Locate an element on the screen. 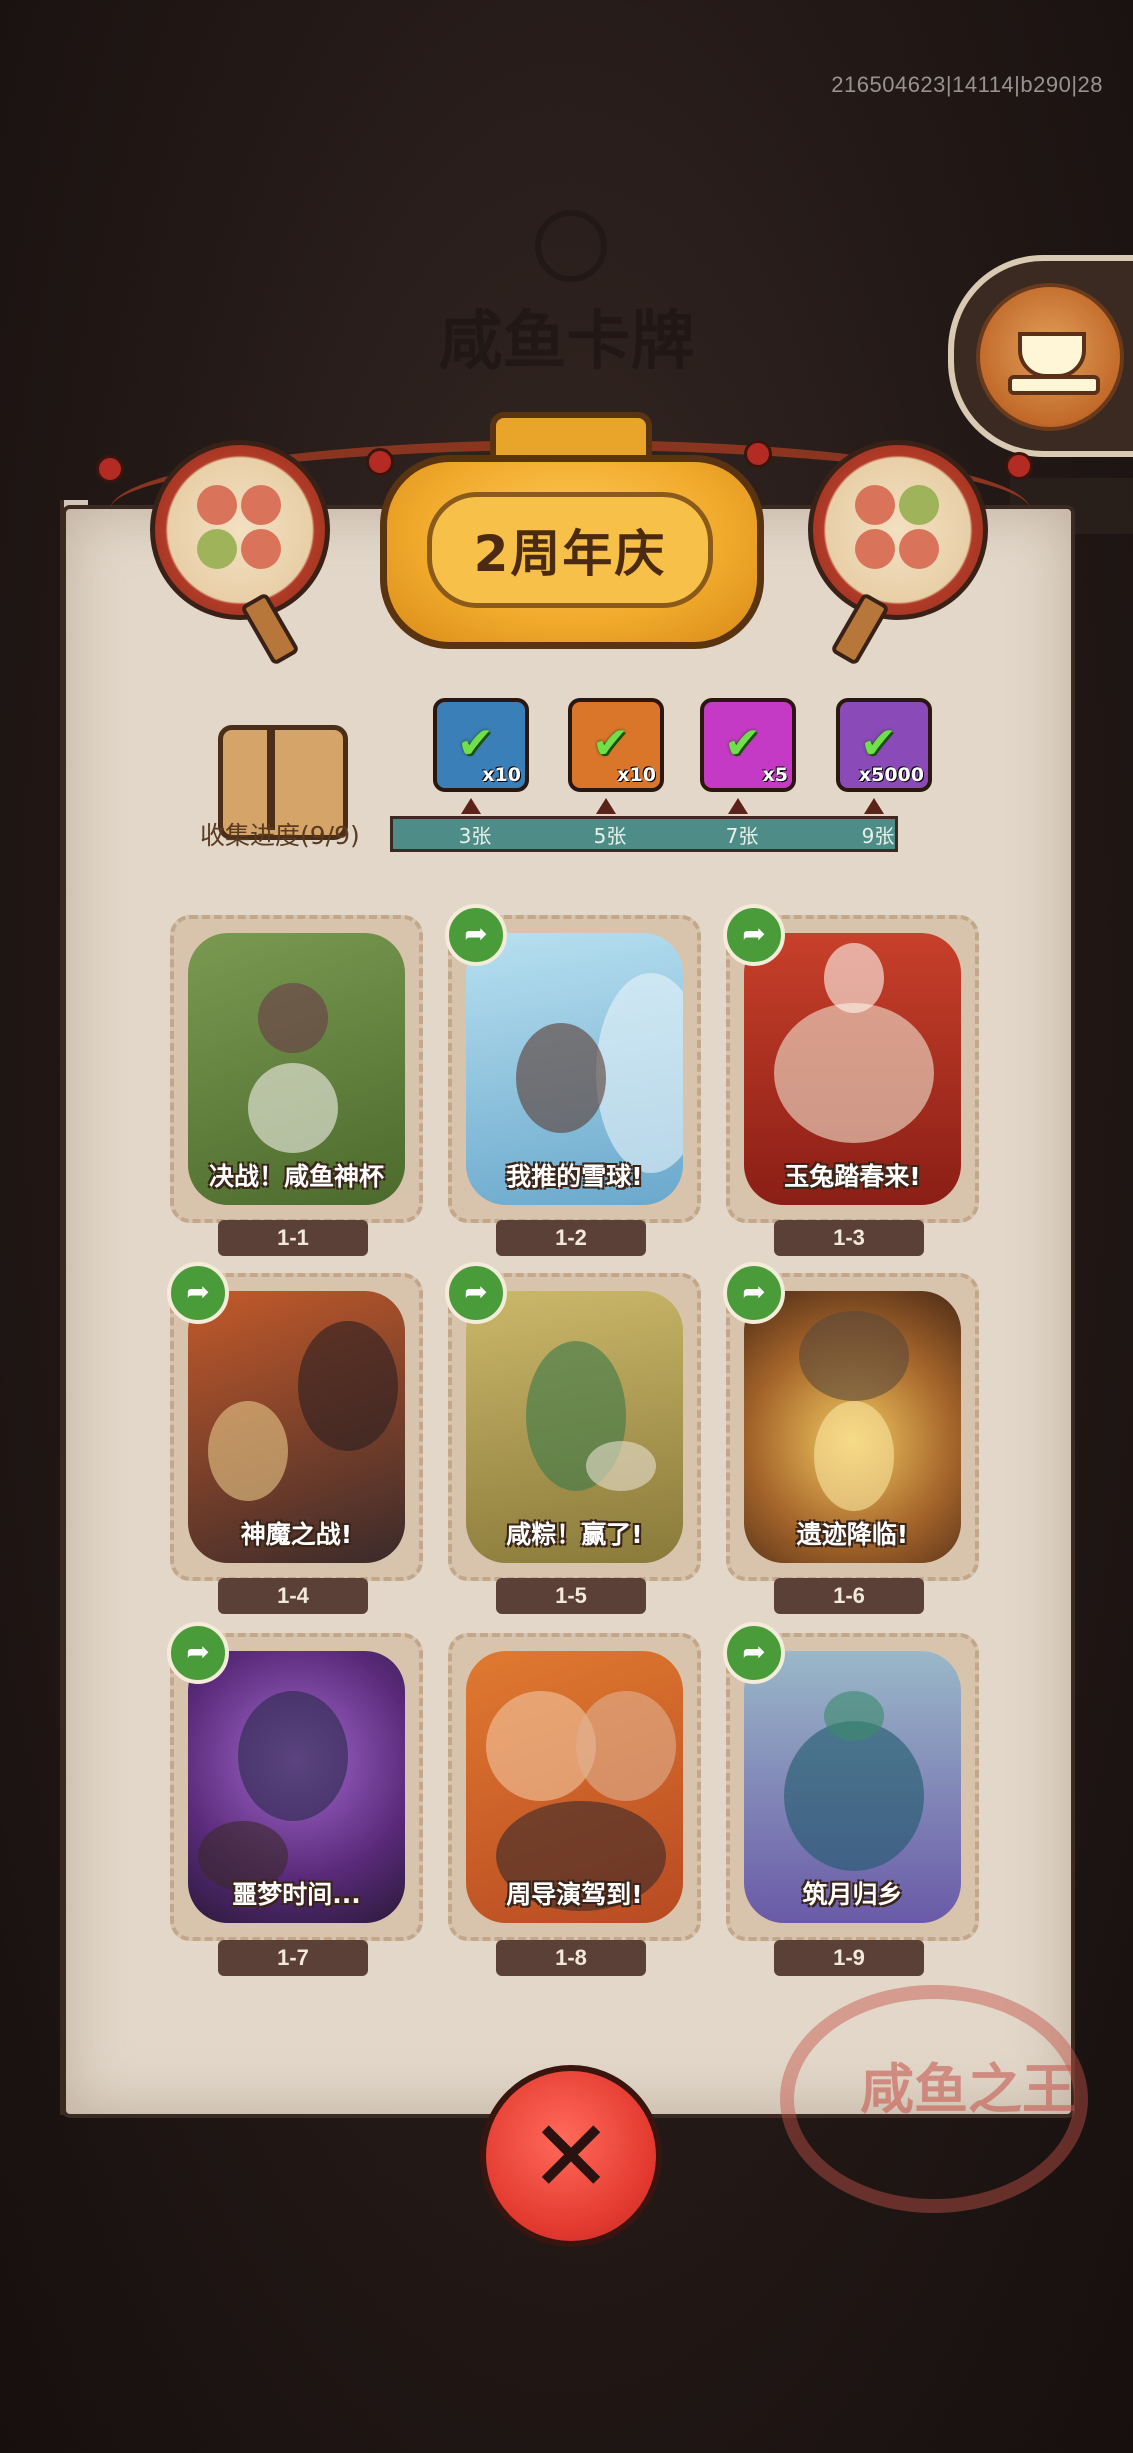 This screenshot has height=2453, width=1133. card-id: 1-9 is located at coordinates (849, 1958).